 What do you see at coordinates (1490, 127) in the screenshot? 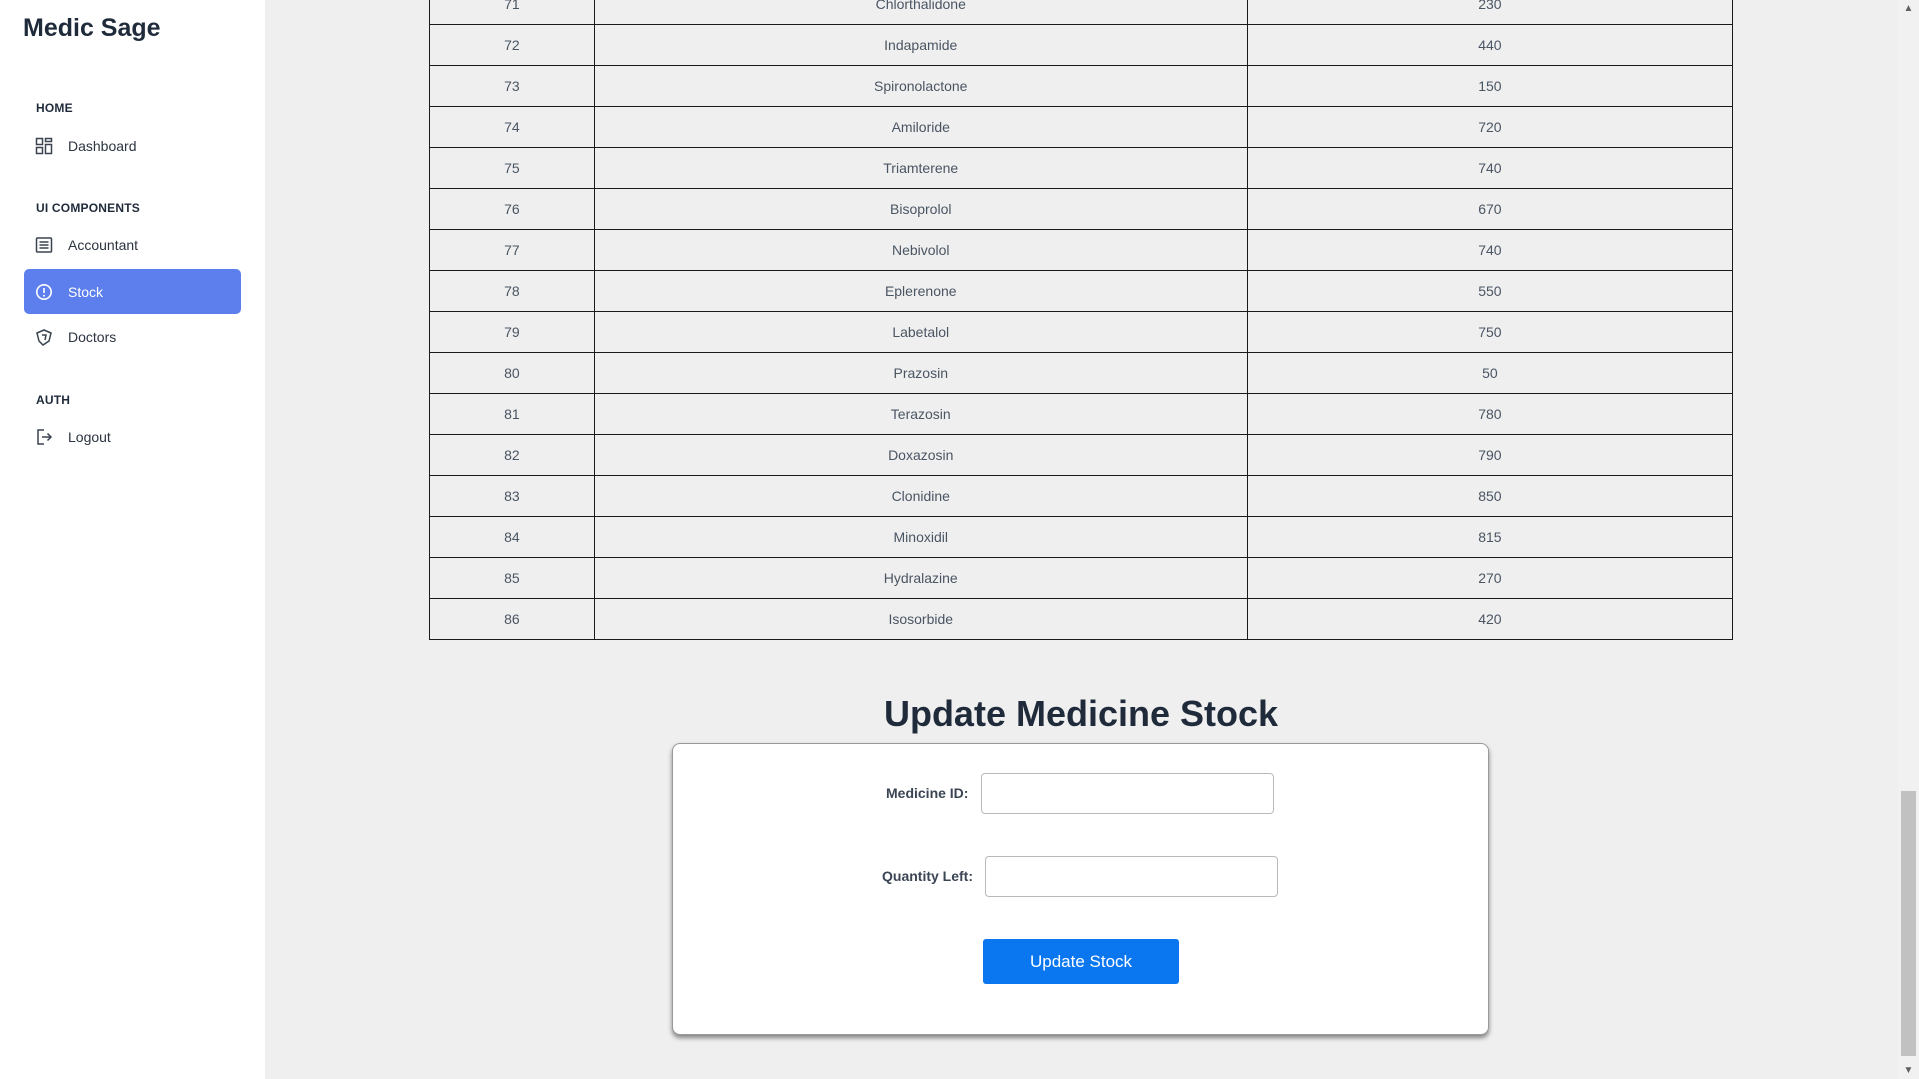
I see `row-quantity-cell: 720` at bounding box center [1490, 127].